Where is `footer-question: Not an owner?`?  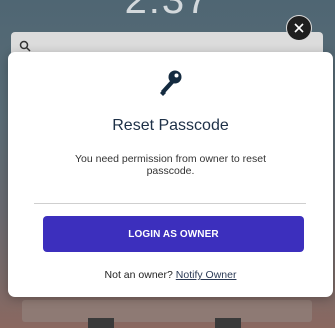 footer-question: Not an owner? is located at coordinates (138, 275).